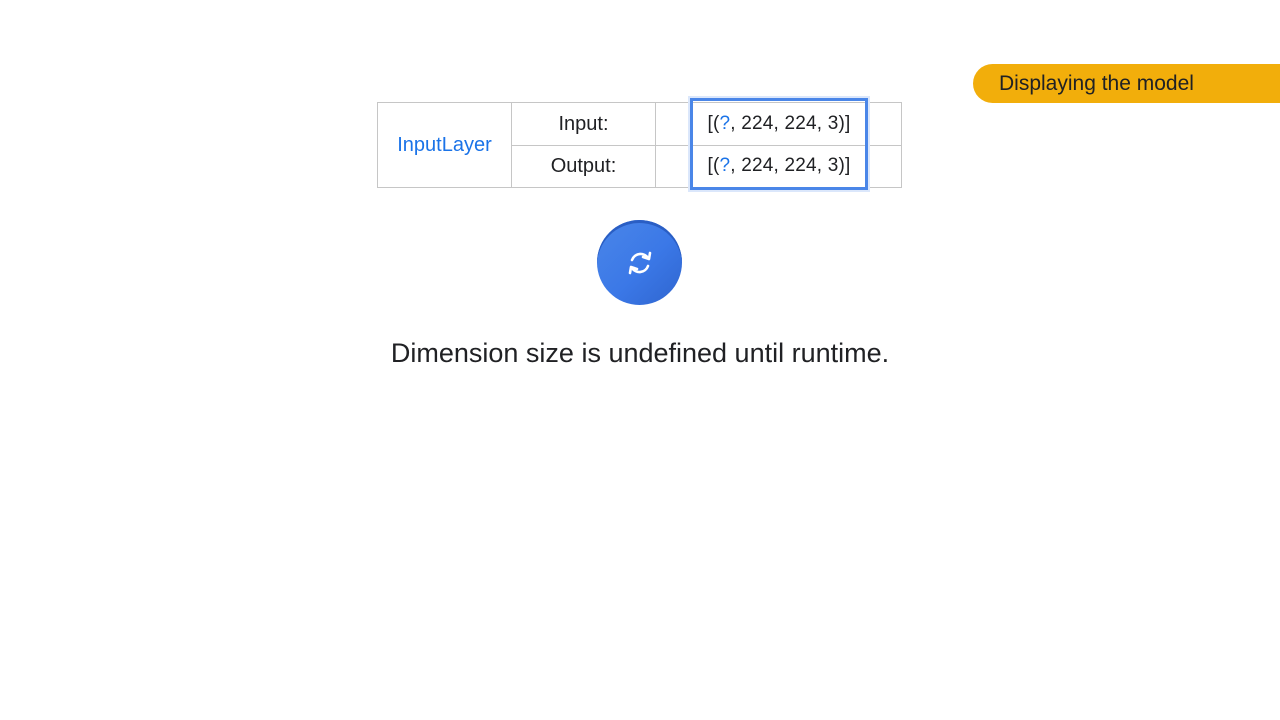  I want to click on input-shape-rest: , 224, 224, 3)], so click(790, 123).